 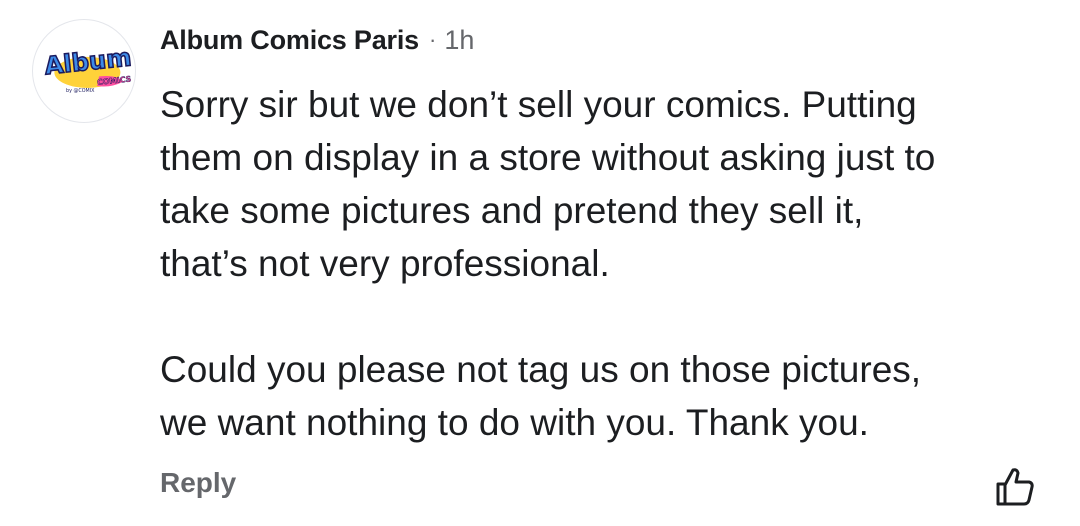 I want to click on author-name: Album Comics Paris, so click(x=289, y=40).